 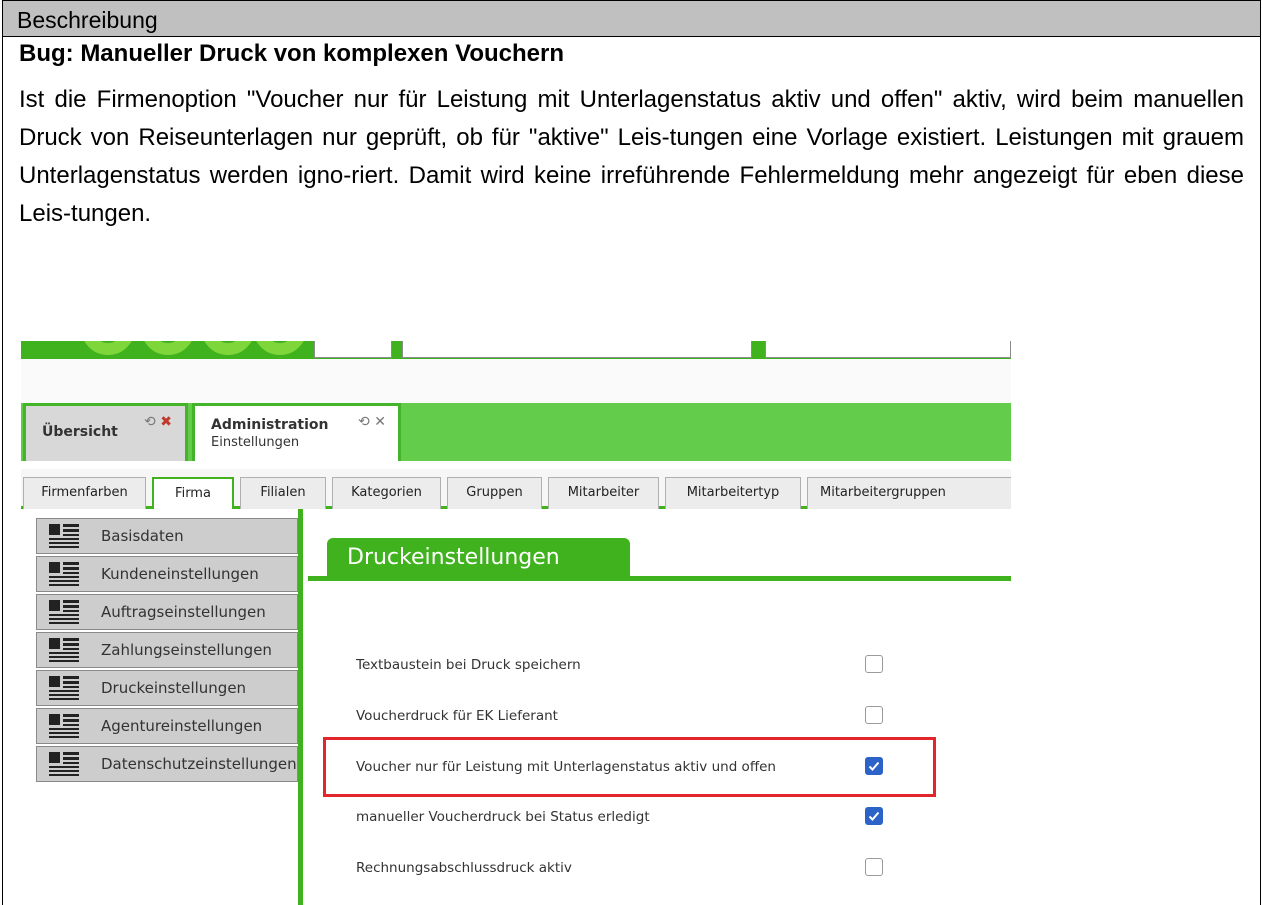 What do you see at coordinates (270, 425) in the screenshot?
I see `tab-administration-label: Administration` at bounding box center [270, 425].